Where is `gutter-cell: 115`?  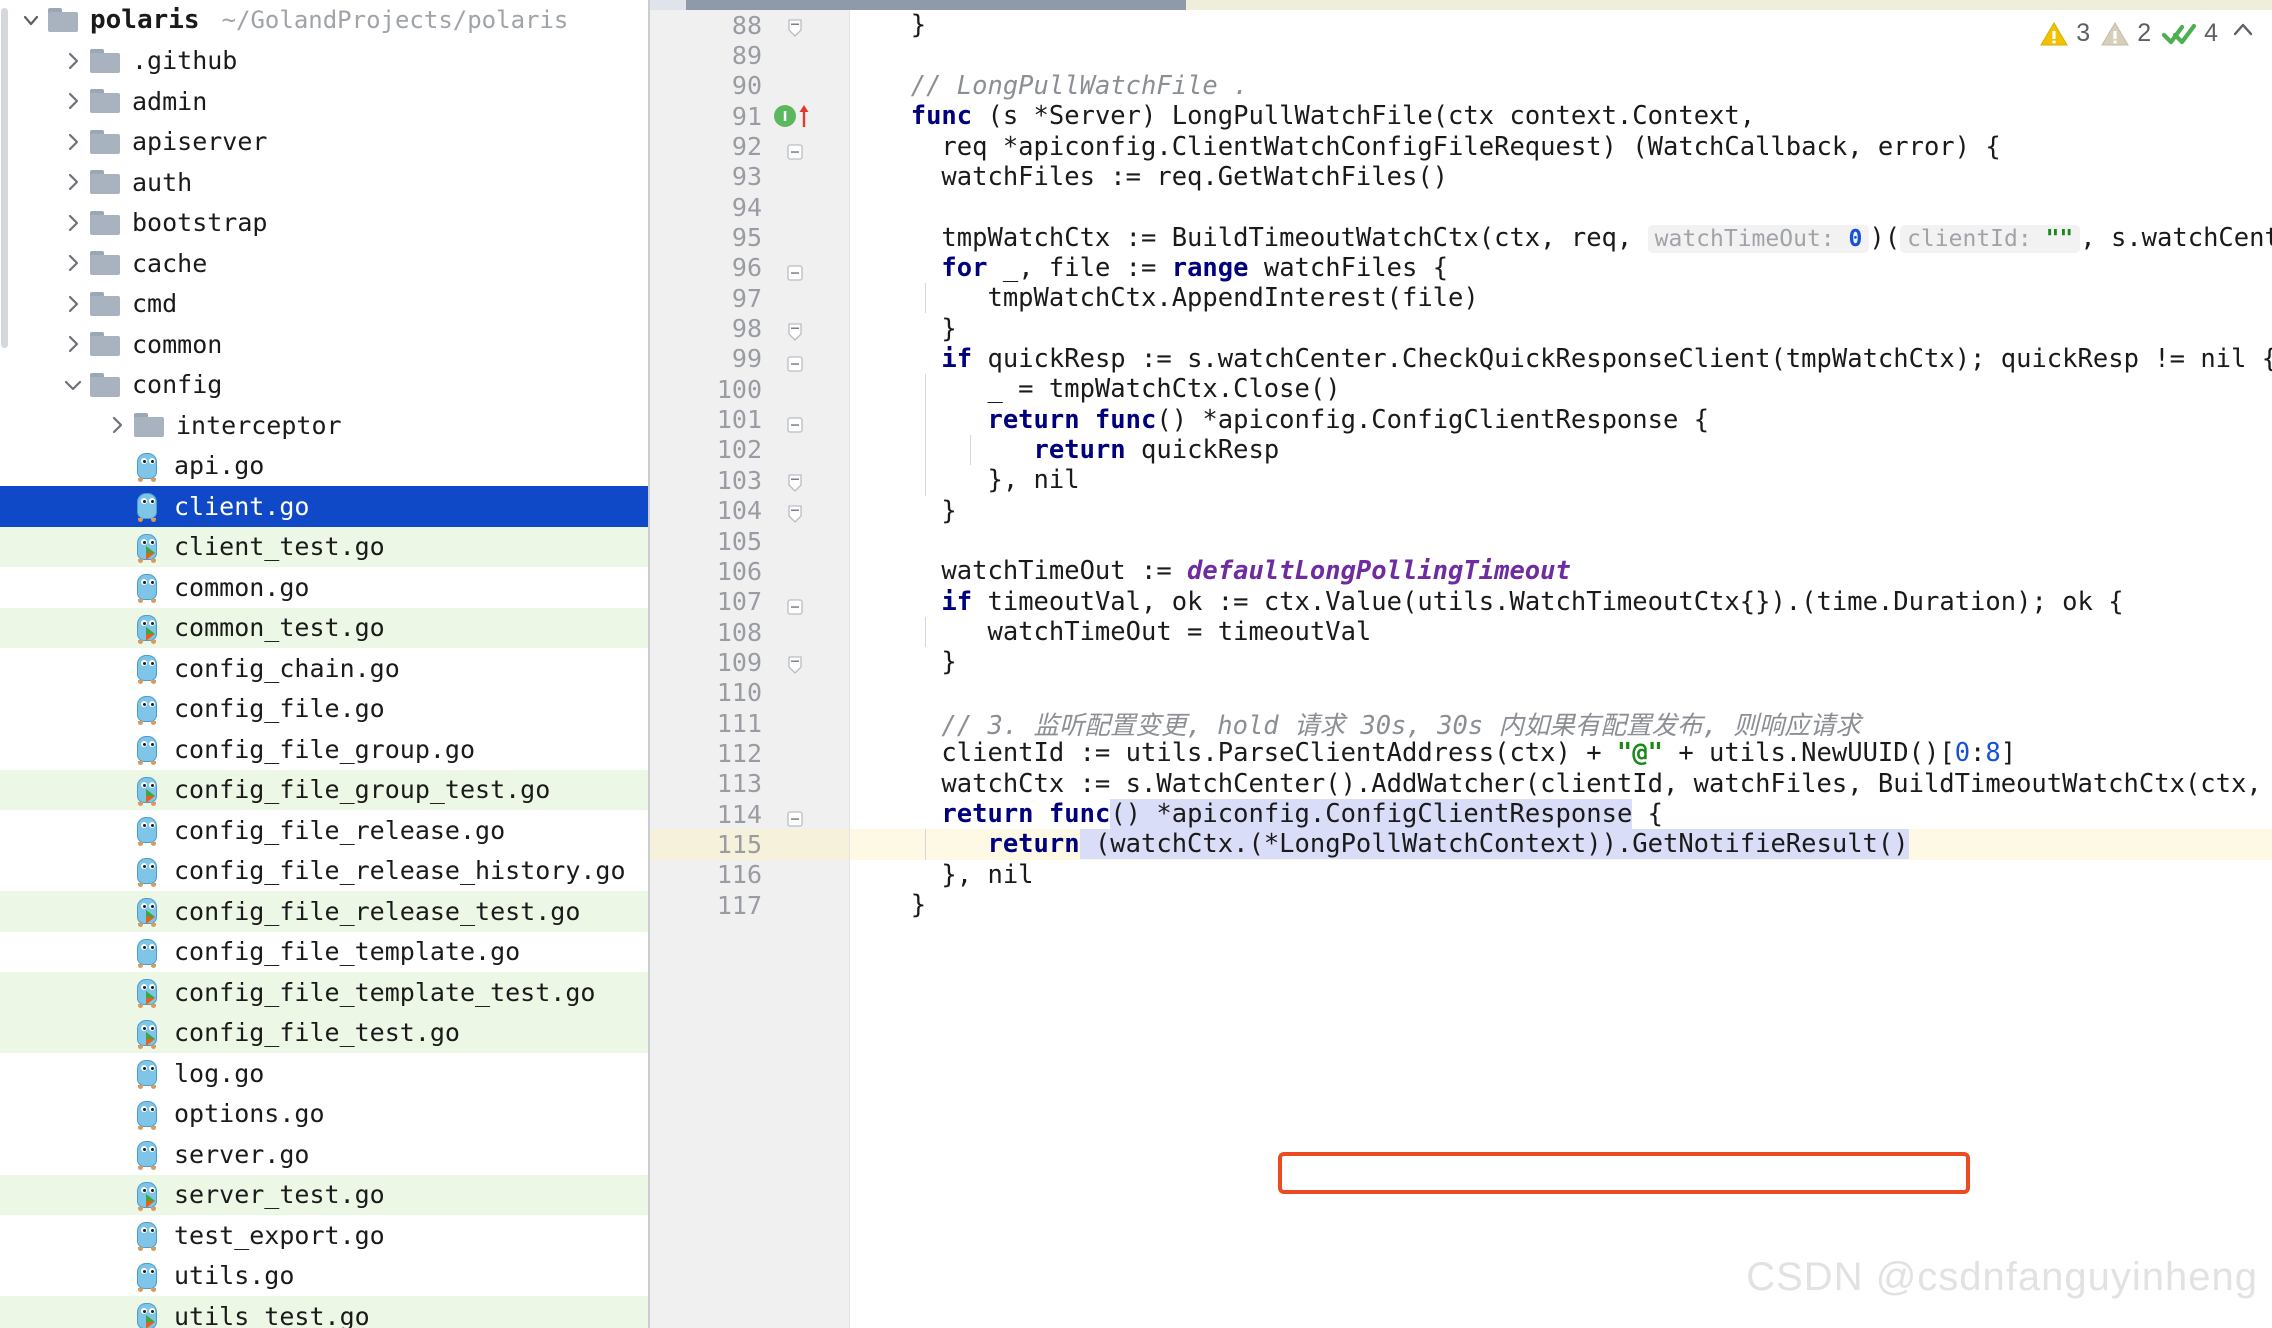 gutter-cell: 115 is located at coordinates (750, 844).